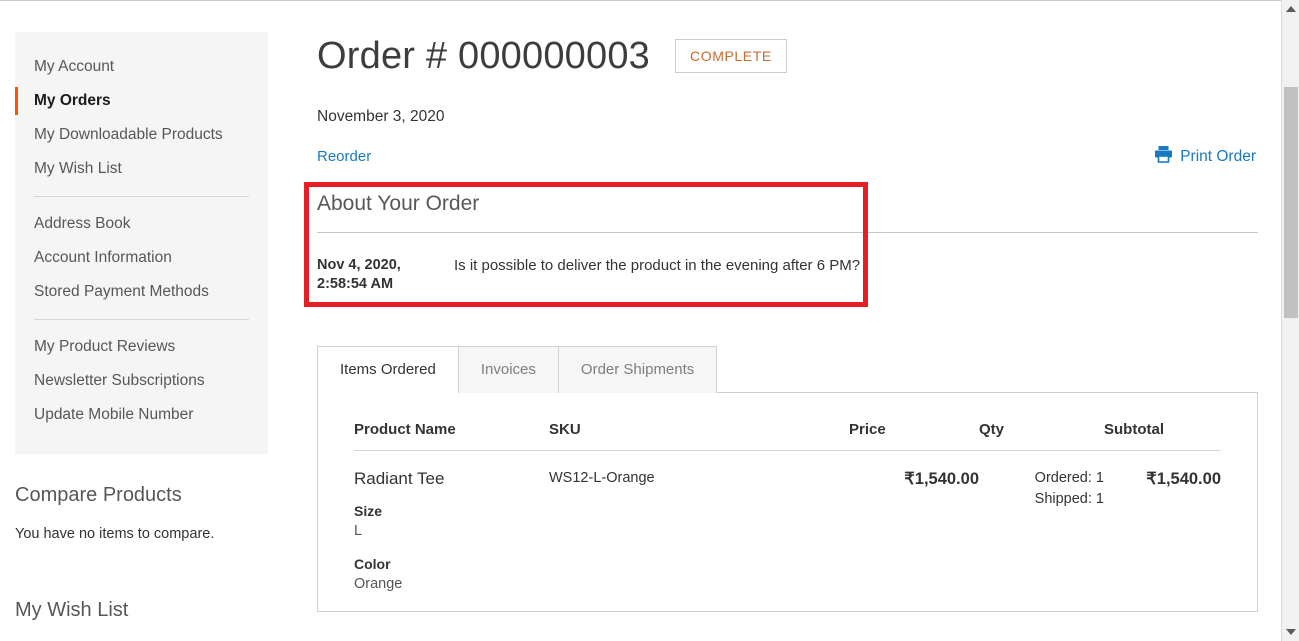  I want to click on cell-subtotal: ₹1,540.00, so click(1162, 530).